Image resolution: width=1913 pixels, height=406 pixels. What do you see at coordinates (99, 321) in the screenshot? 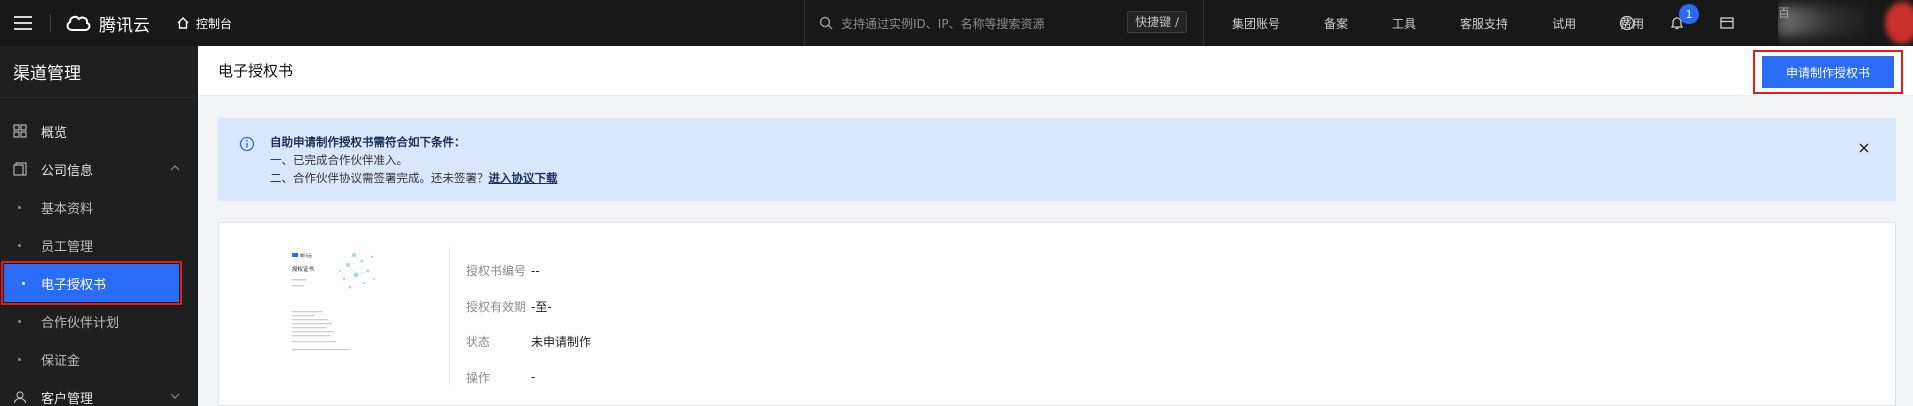
I see `sidebar-item-partner-plan: 合作伙伴计划` at bounding box center [99, 321].